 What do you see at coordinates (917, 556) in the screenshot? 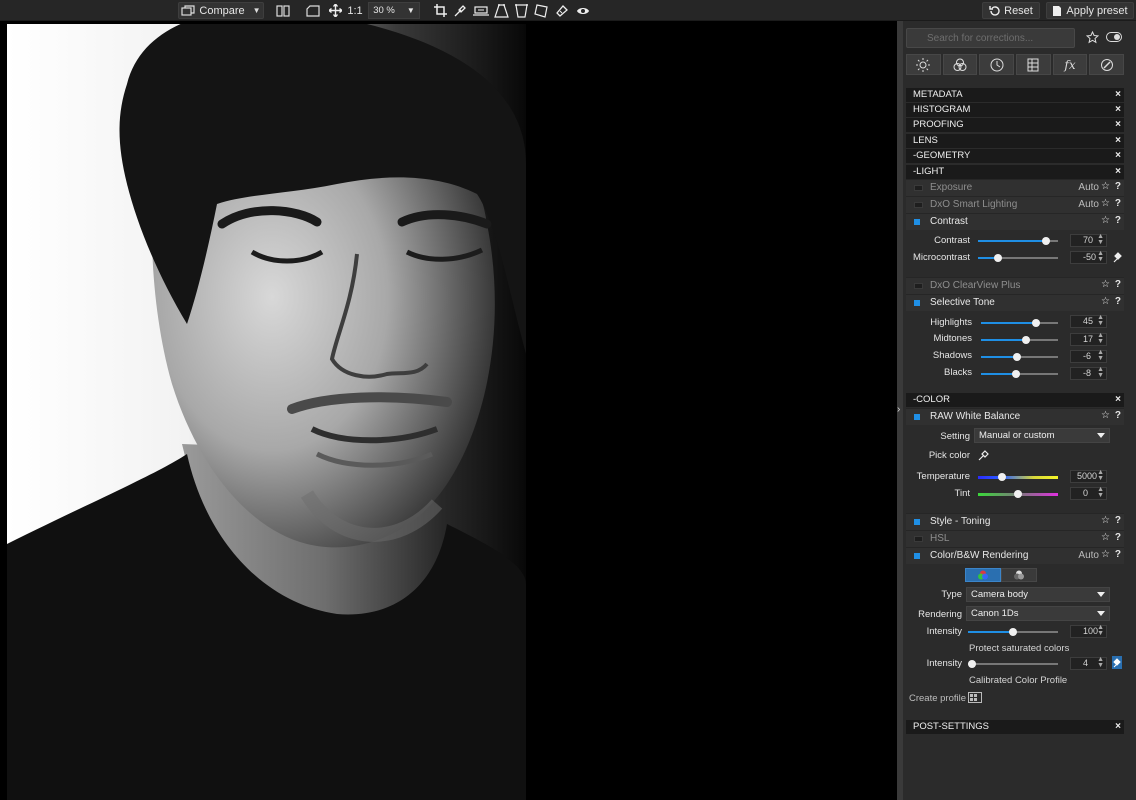
I see `rendering-toggle` at bounding box center [917, 556].